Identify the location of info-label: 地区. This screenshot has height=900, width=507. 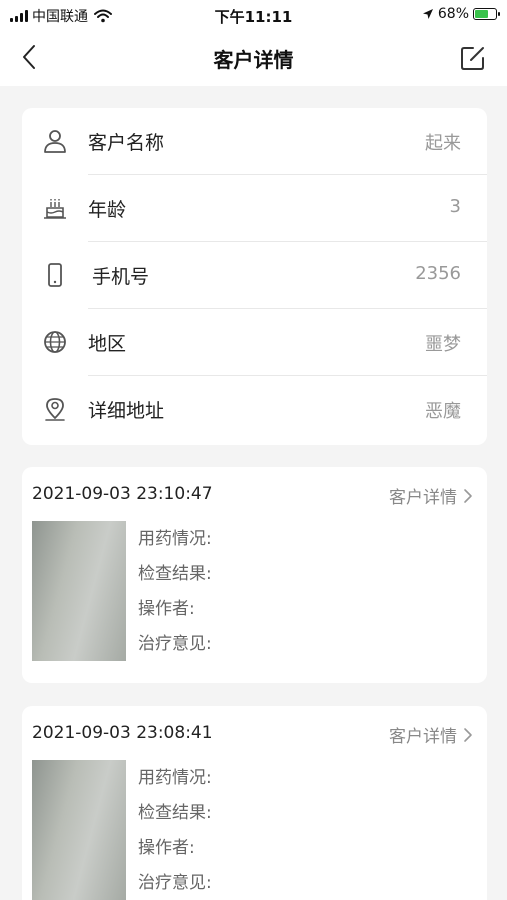
(107, 344).